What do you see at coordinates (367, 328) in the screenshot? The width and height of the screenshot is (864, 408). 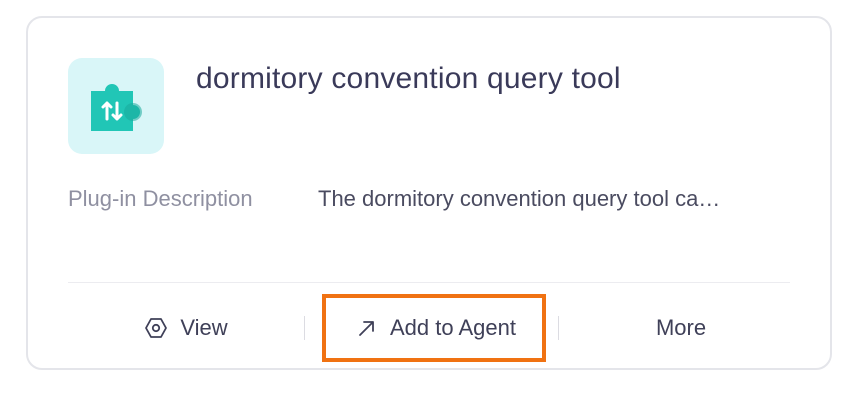 I see `arrow-up-right-icon` at bounding box center [367, 328].